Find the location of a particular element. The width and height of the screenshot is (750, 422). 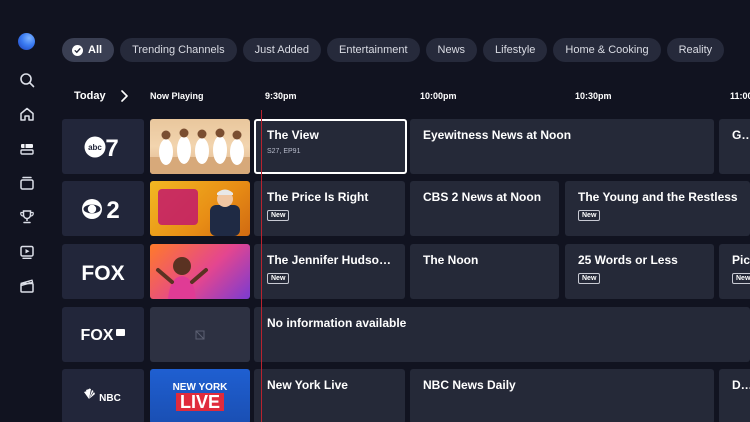

chip-entertainment: Entertainment is located at coordinates (373, 50).